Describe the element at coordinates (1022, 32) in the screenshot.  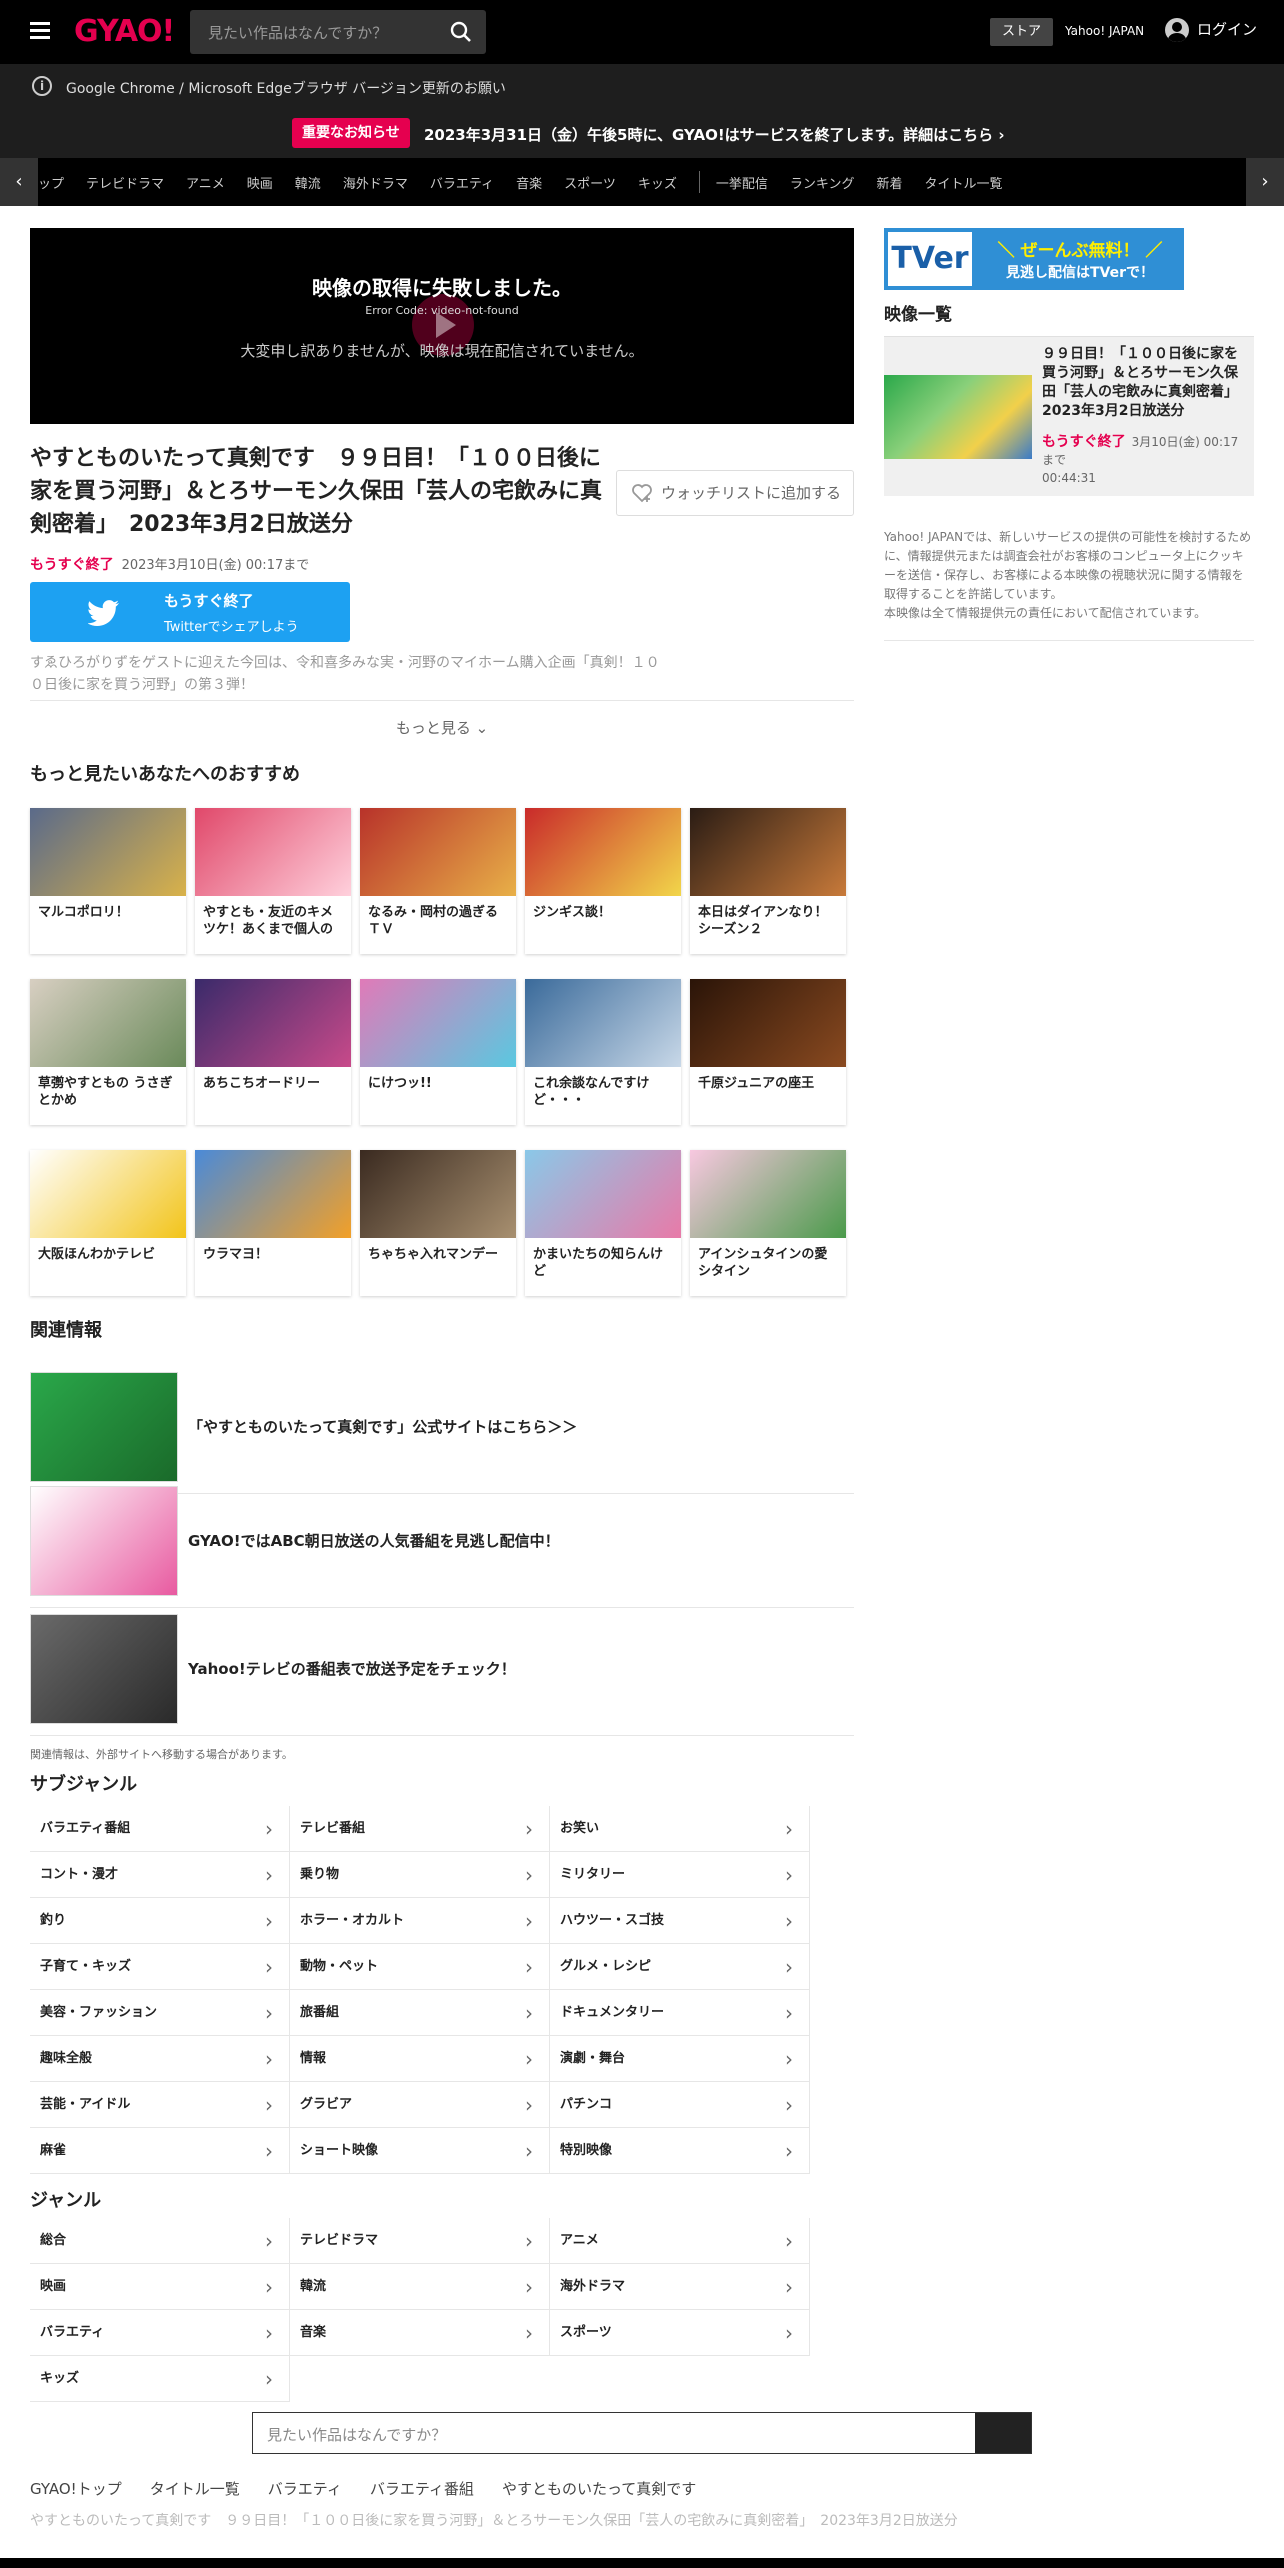
I see `store-button: ストア` at that location.